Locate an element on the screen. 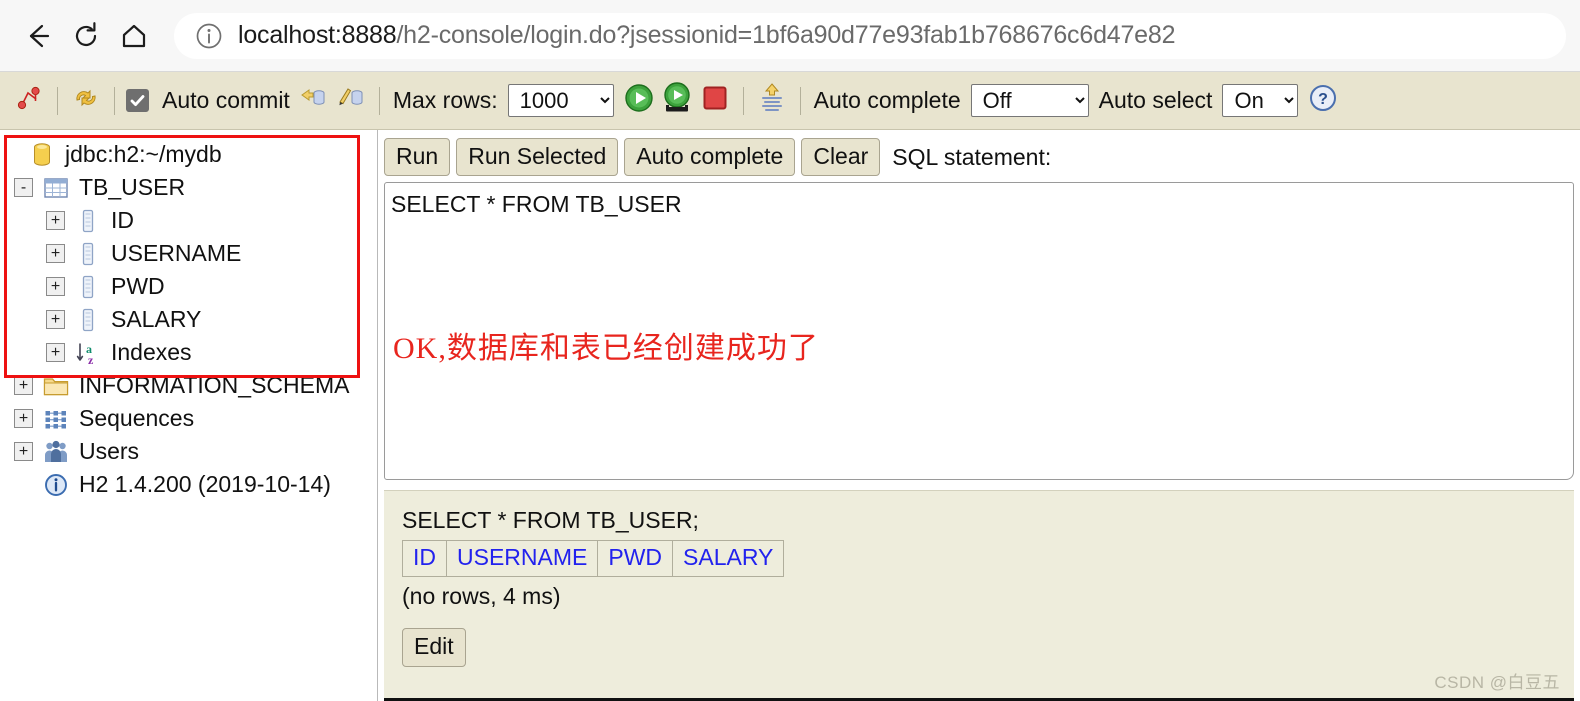 The image size is (1580, 701). history-icon is located at coordinates (772, 100).